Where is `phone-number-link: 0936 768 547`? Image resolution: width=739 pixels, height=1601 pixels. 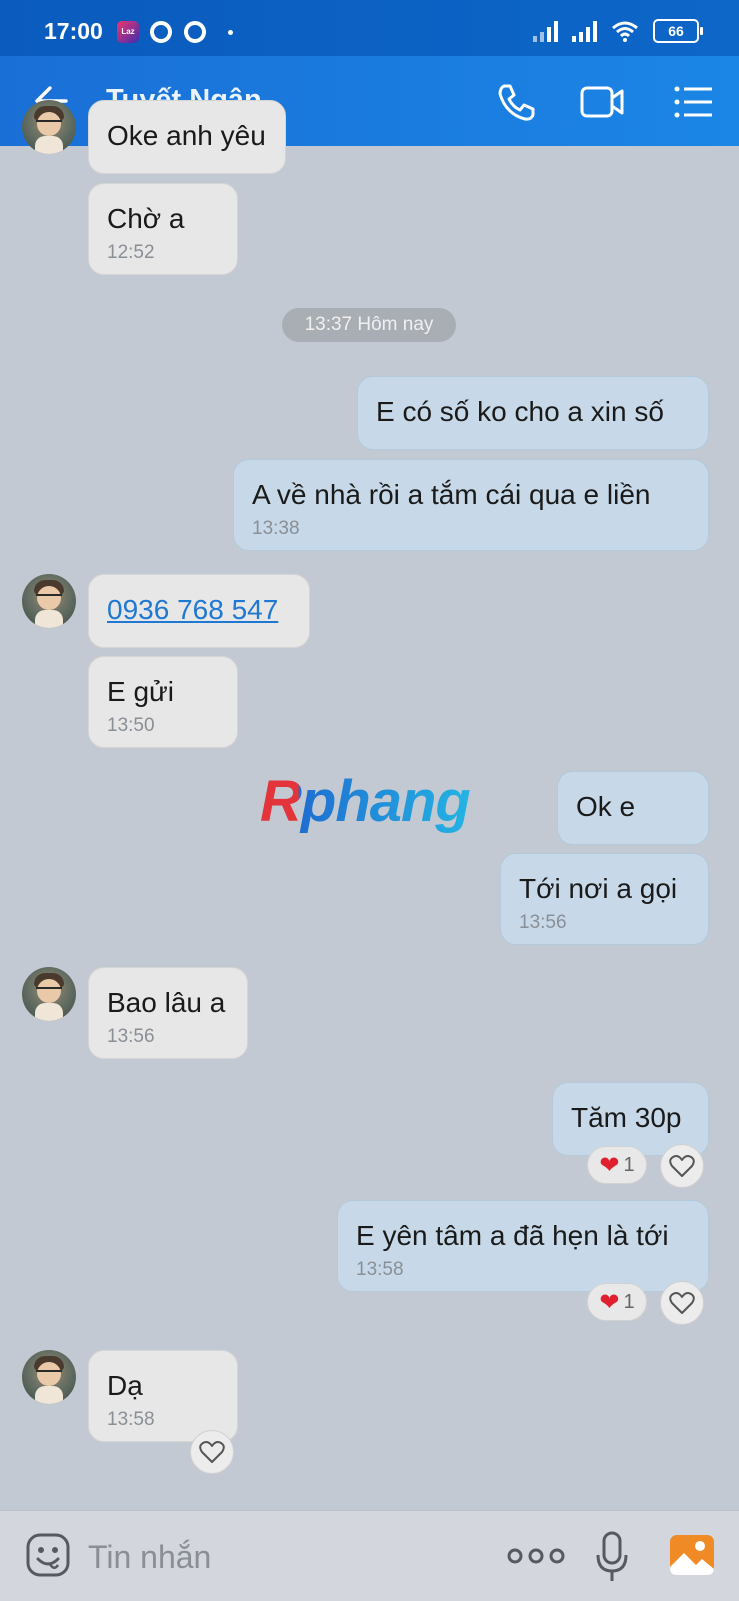
phone-number-link: 0936 768 547 is located at coordinates (199, 610).